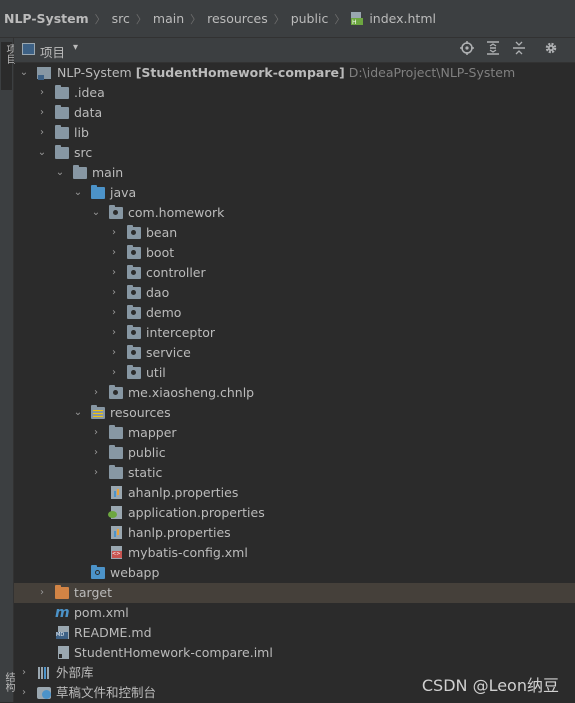 The height and width of the screenshot is (703, 575). Describe the element at coordinates (294, 233) in the screenshot. I see `tree-row: › bean` at that location.